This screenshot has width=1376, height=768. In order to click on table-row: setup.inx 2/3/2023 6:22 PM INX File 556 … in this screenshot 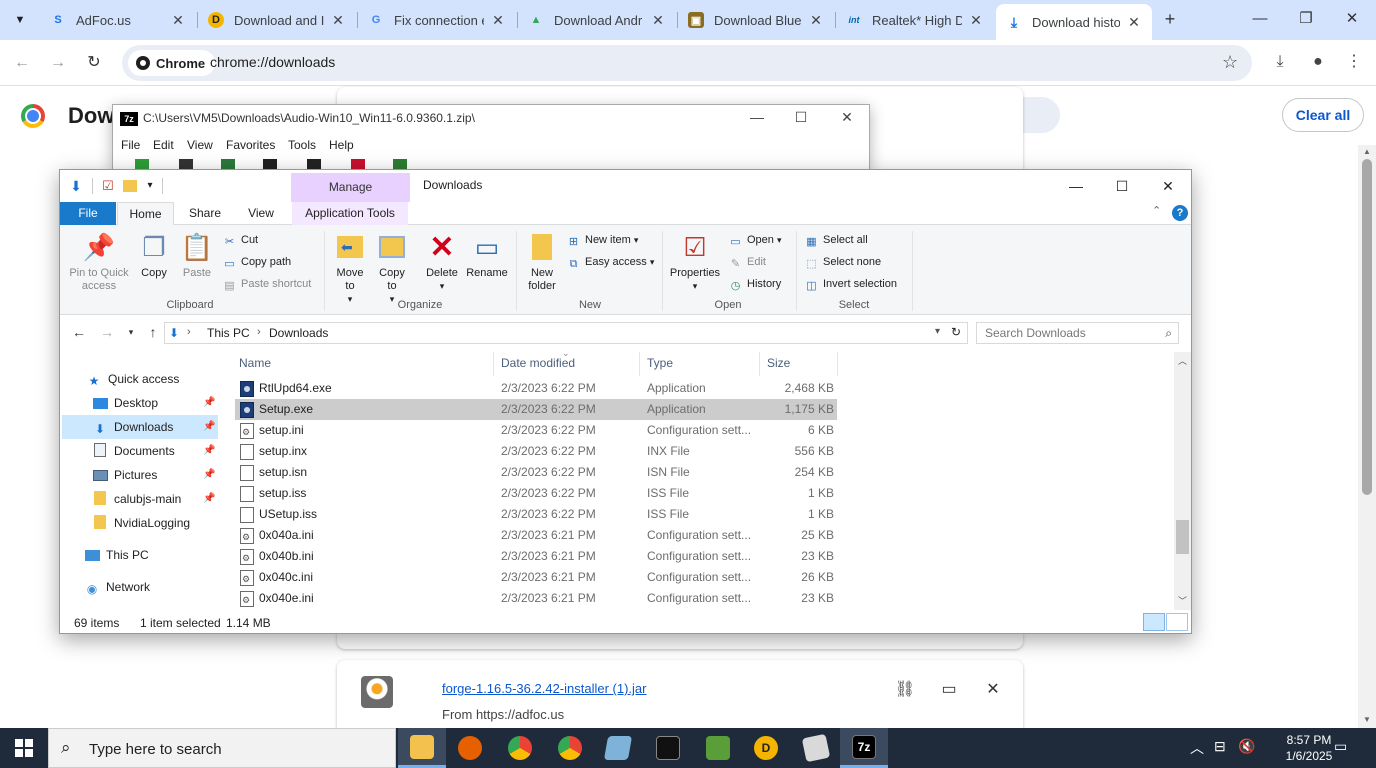, I will do `click(536, 451)`.